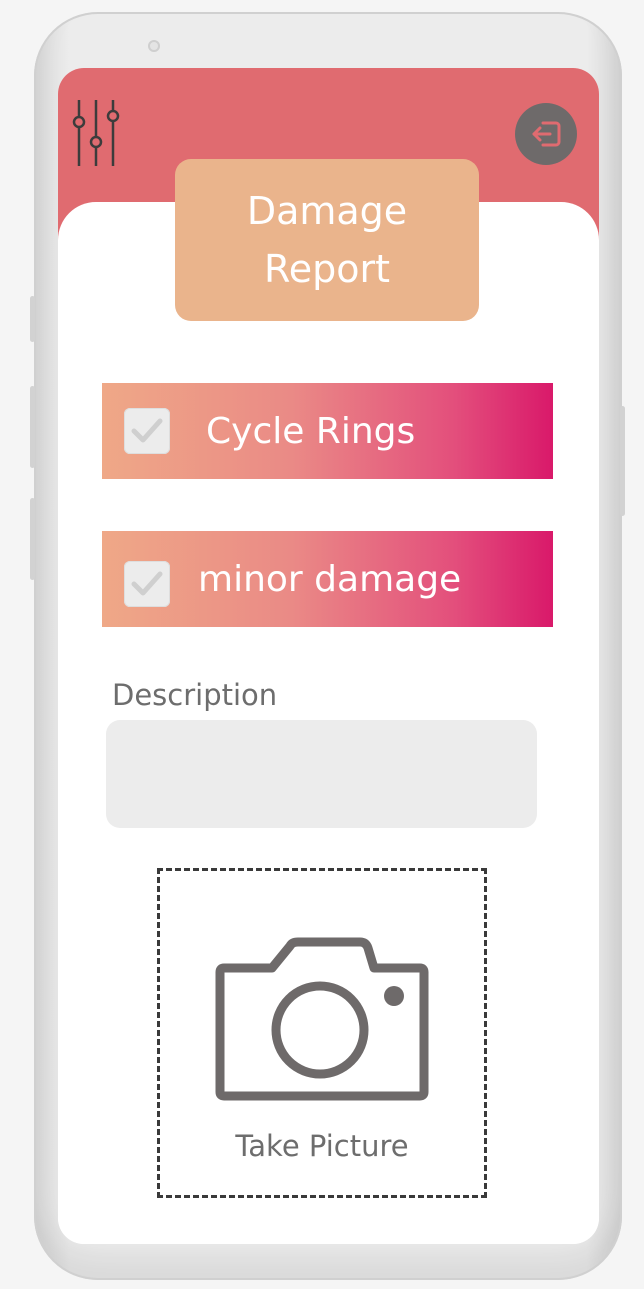  I want to click on page-title: Damage Report, so click(327, 240).